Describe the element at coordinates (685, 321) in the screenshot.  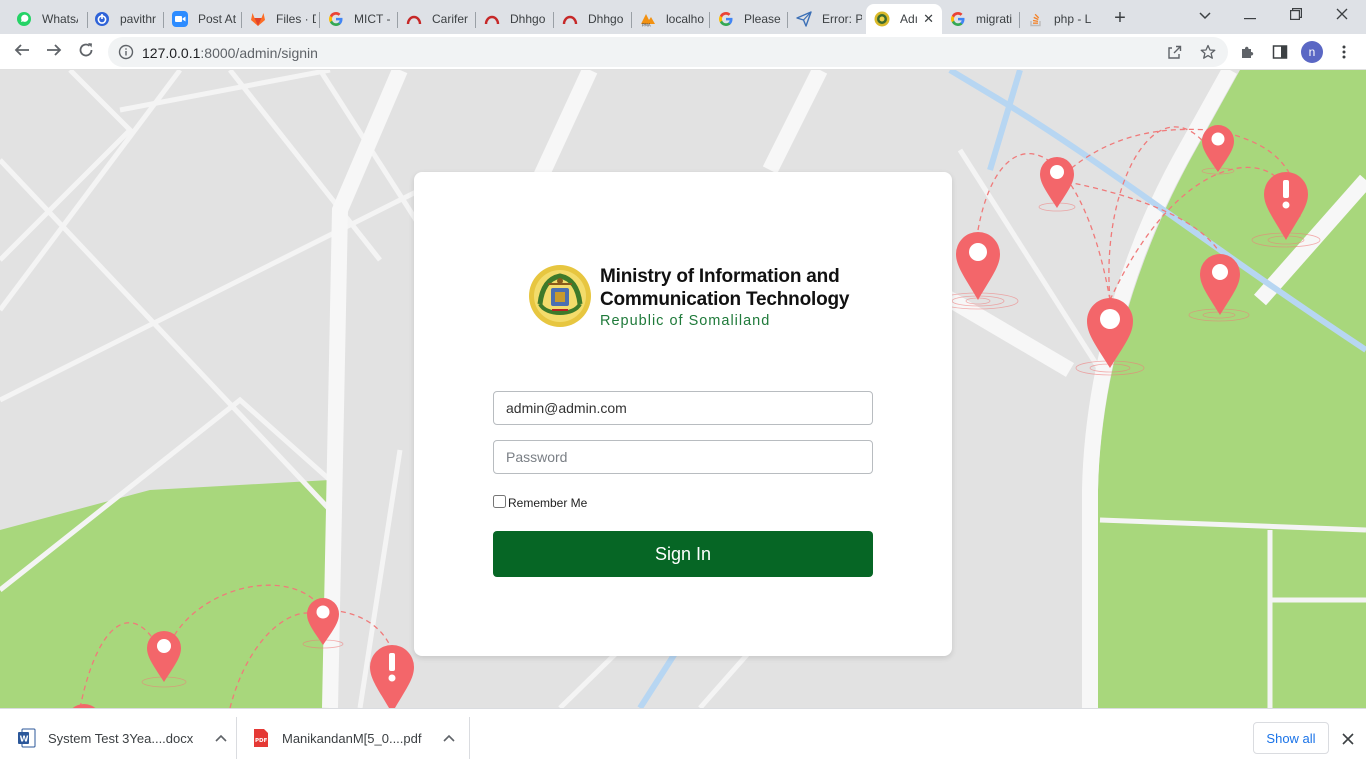
I see `logo-line-3: Republic of Somaliland` at that location.